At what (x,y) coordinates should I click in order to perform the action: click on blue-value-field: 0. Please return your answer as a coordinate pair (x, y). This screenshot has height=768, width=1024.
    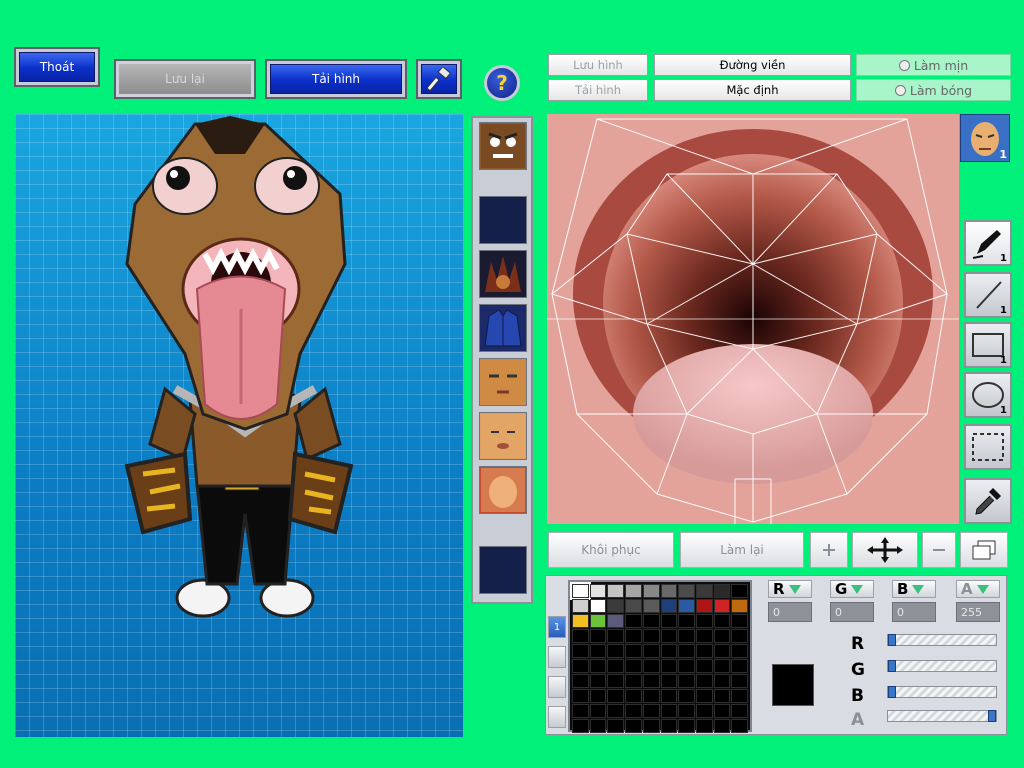
    Looking at the image, I should click on (914, 612).